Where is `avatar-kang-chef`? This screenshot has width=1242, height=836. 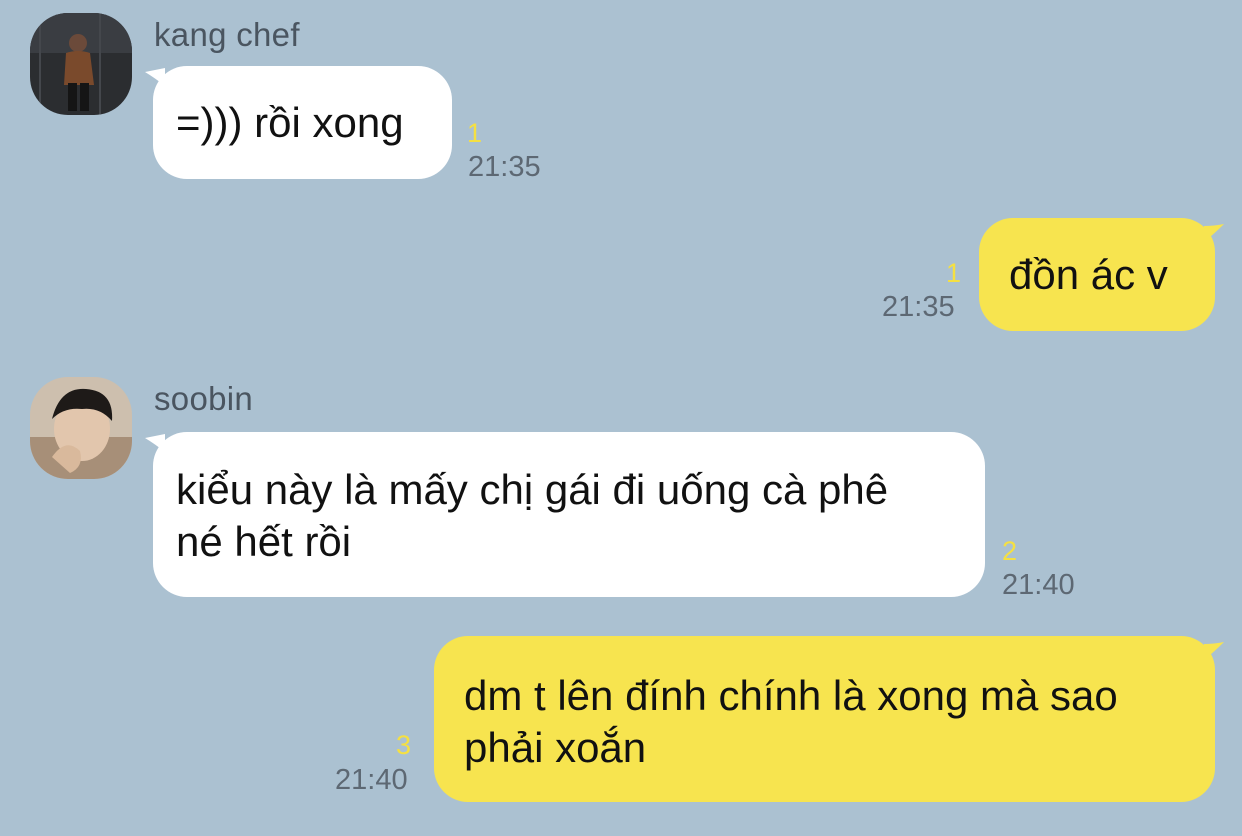
avatar-kang-chef is located at coordinates (81, 64).